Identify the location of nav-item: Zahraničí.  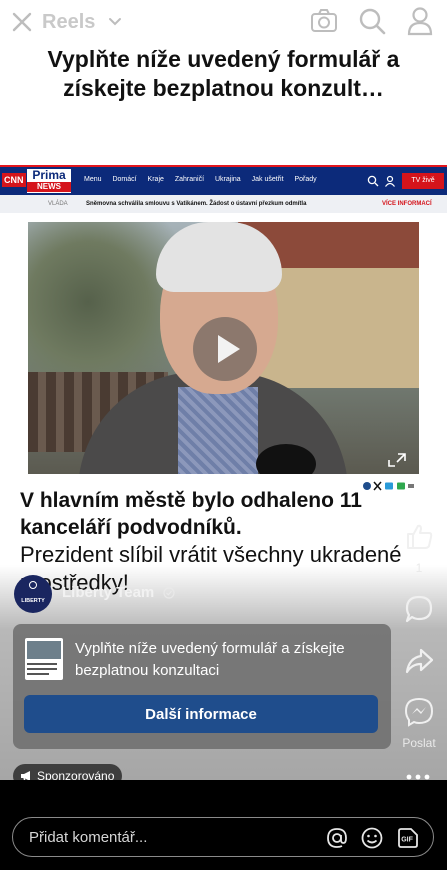
(189, 179).